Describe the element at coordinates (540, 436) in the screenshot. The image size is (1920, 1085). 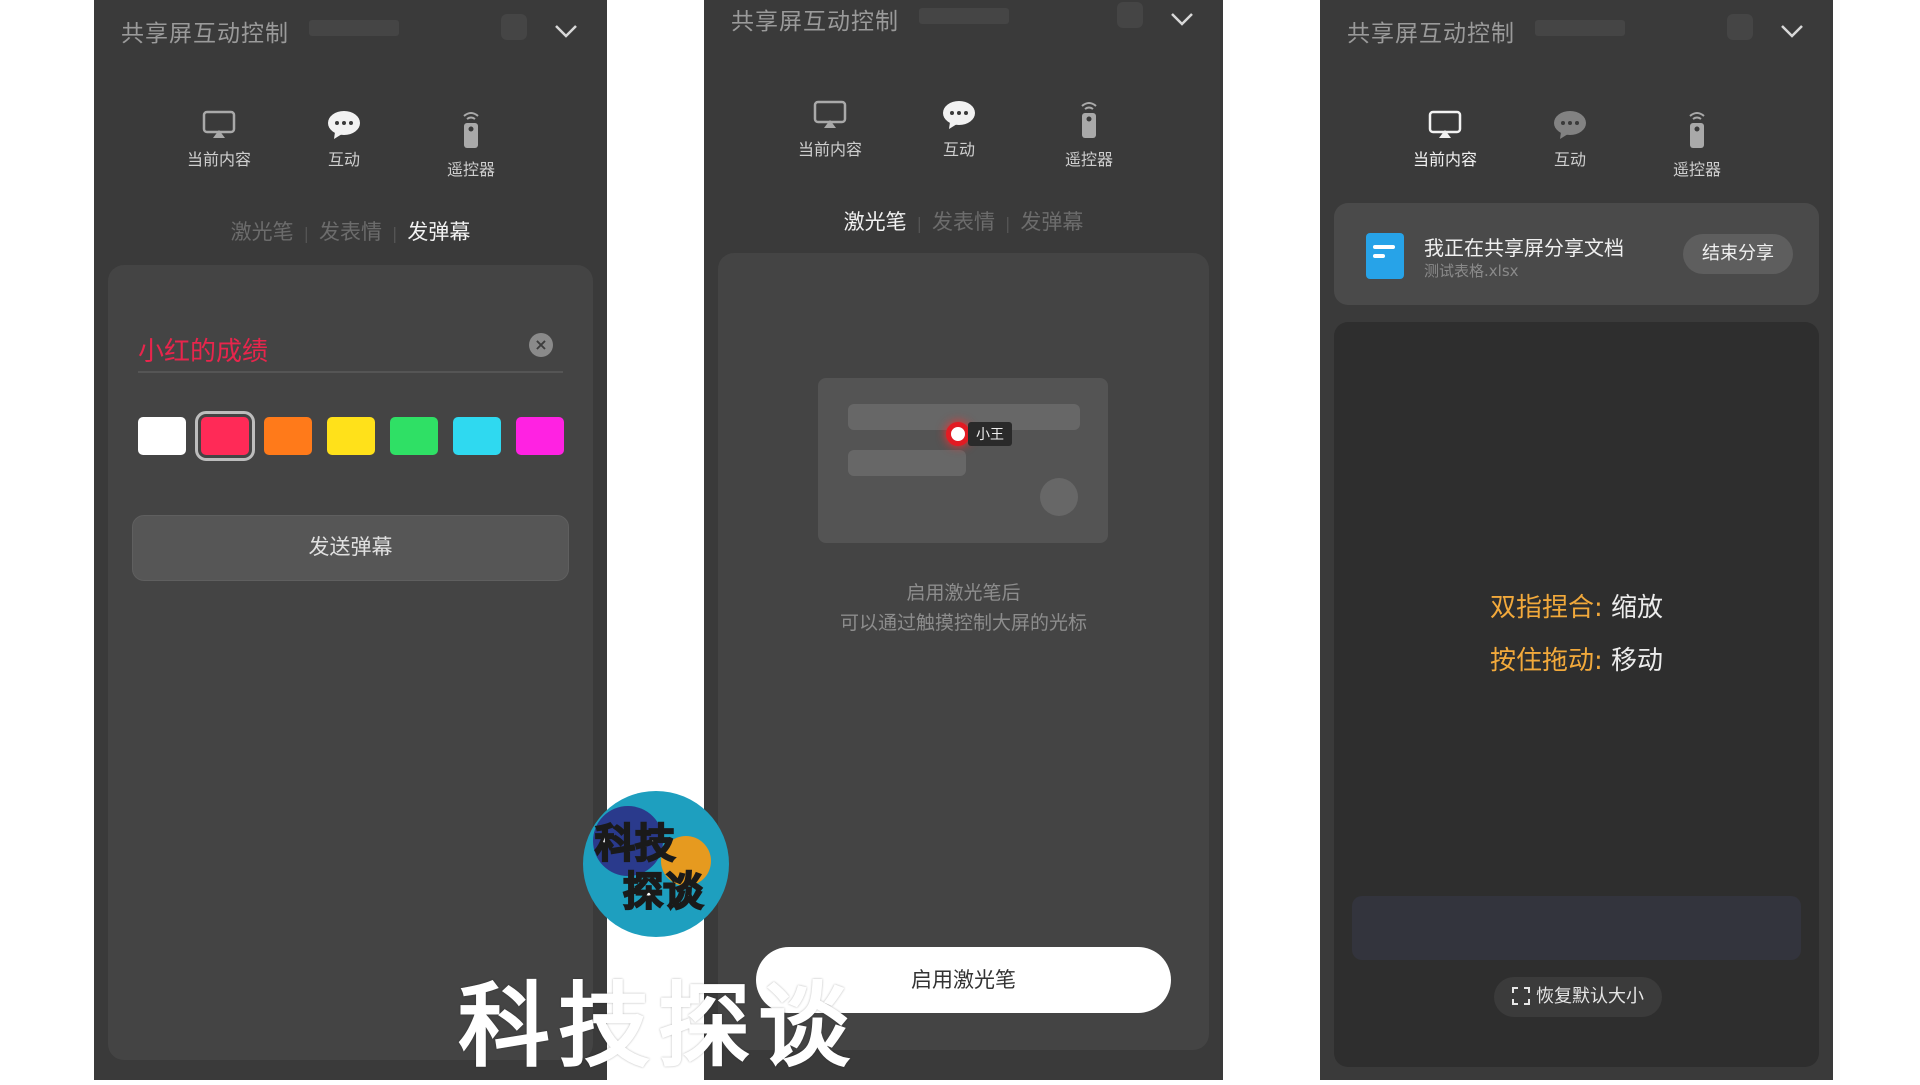
I see `color-swatch-magenta` at that location.